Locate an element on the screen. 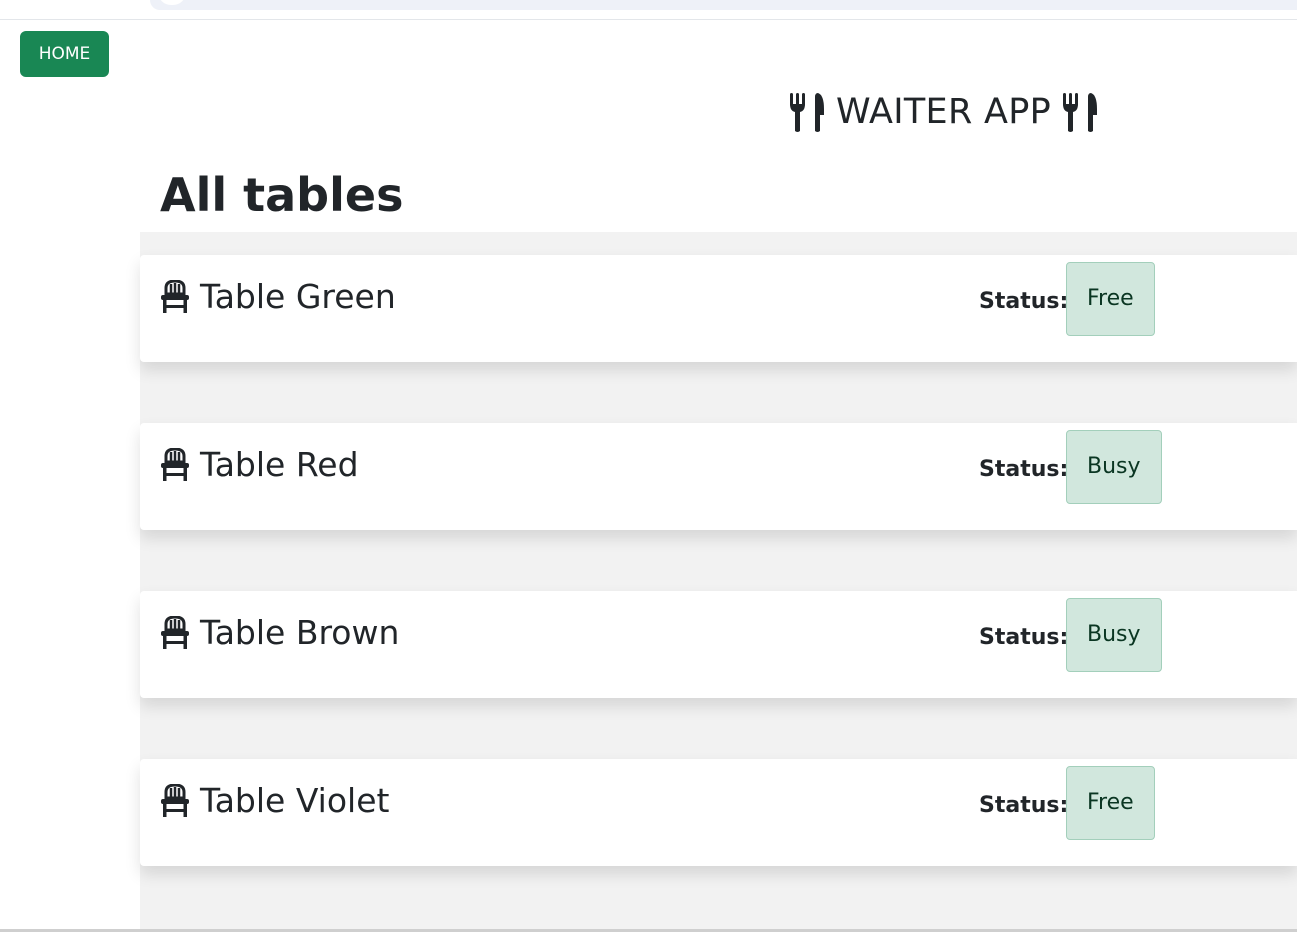 Image resolution: width=1297 pixels, height=932 pixels. app-title: WAITER APP is located at coordinates (944, 112).